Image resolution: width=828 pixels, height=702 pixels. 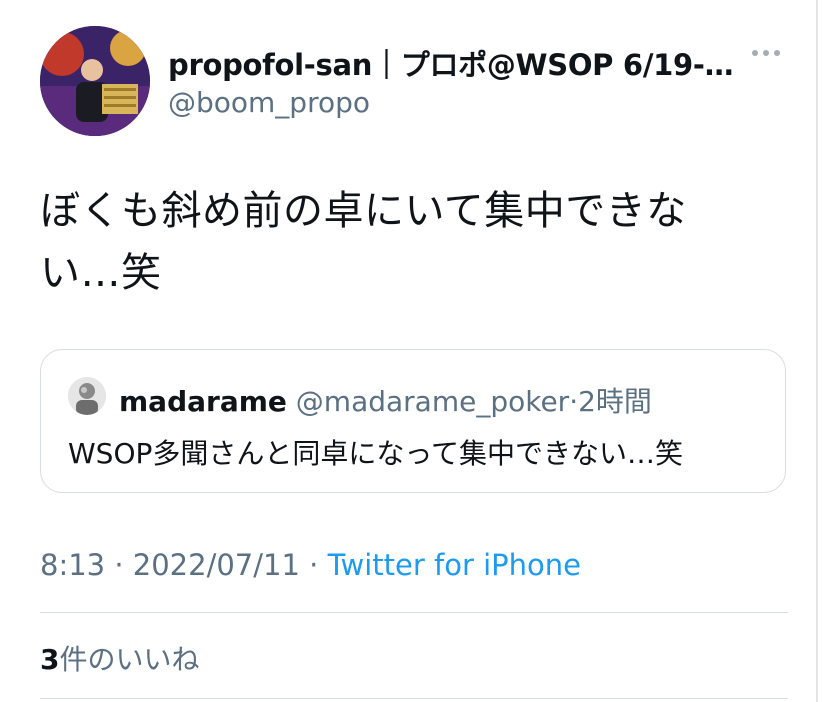 What do you see at coordinates (432, 401) in the screenshot?
I see `quoted-author-handle: @madarame_poker` at bounding box center [432, 401].